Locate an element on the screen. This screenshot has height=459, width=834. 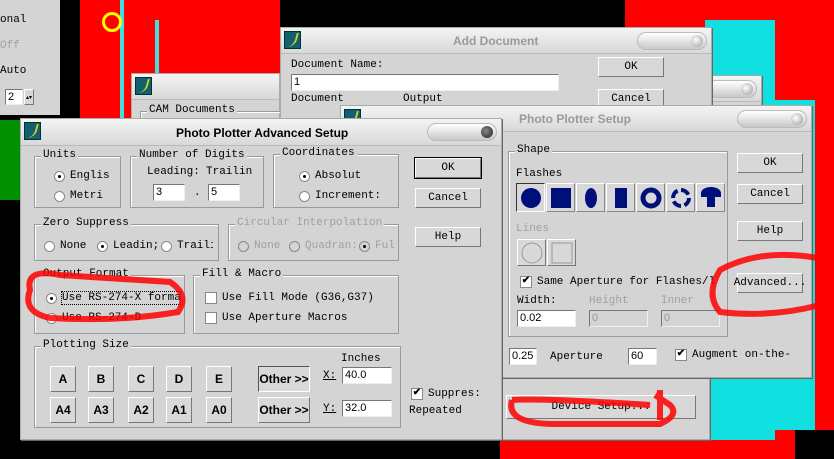
units-english-radio: Englis is located at coordinates (82, 176).